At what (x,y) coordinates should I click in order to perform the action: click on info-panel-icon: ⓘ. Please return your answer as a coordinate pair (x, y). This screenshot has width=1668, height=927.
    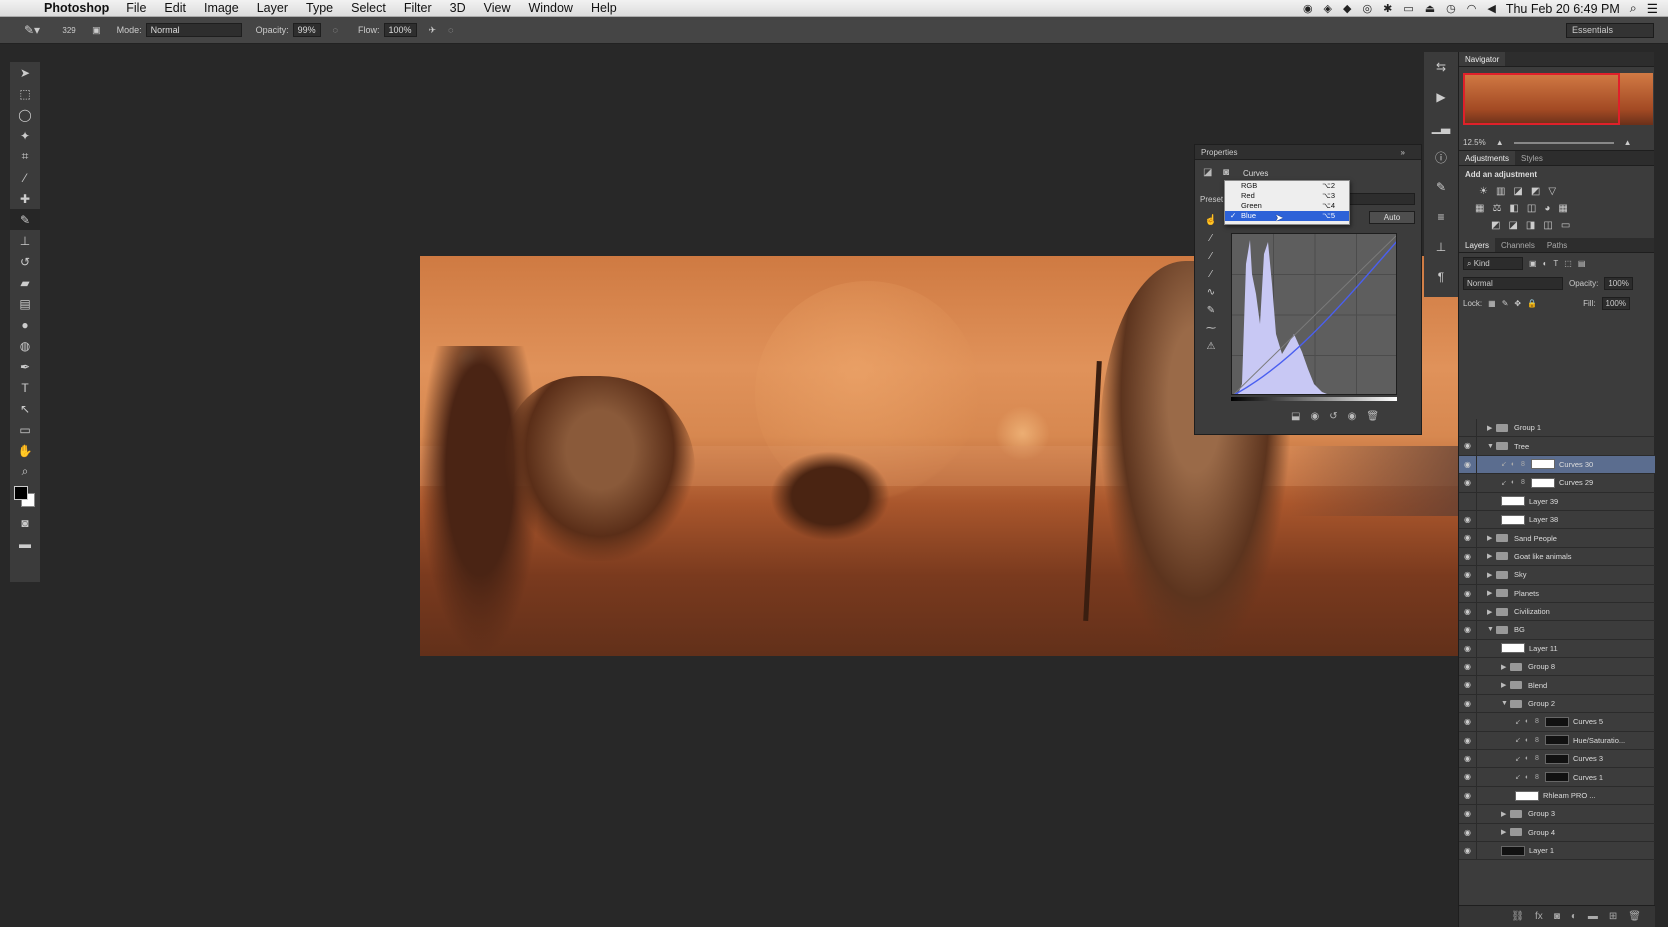
    Looking at the image, I should click on (1441, 157).